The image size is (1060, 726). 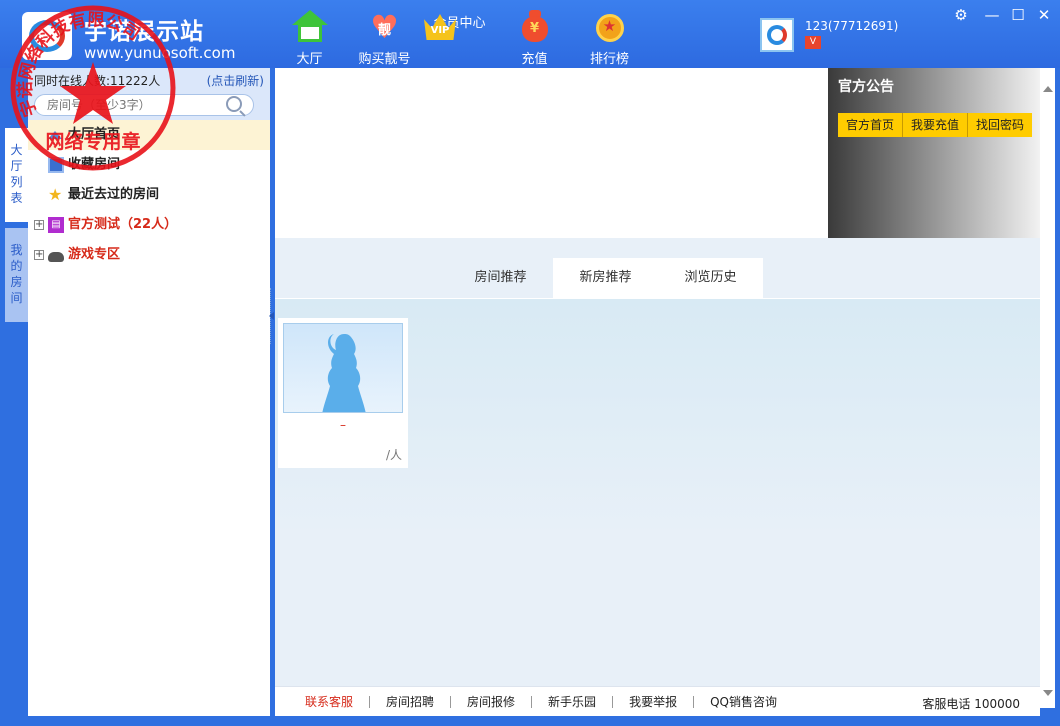 I want to click on room-thumbnail, so click(x=343, y=368).